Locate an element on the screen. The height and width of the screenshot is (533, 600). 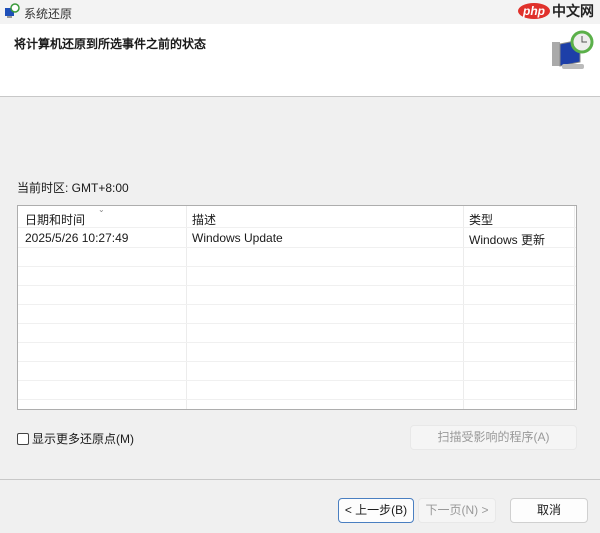
checkbox-box is located at coordinates (23, 438).